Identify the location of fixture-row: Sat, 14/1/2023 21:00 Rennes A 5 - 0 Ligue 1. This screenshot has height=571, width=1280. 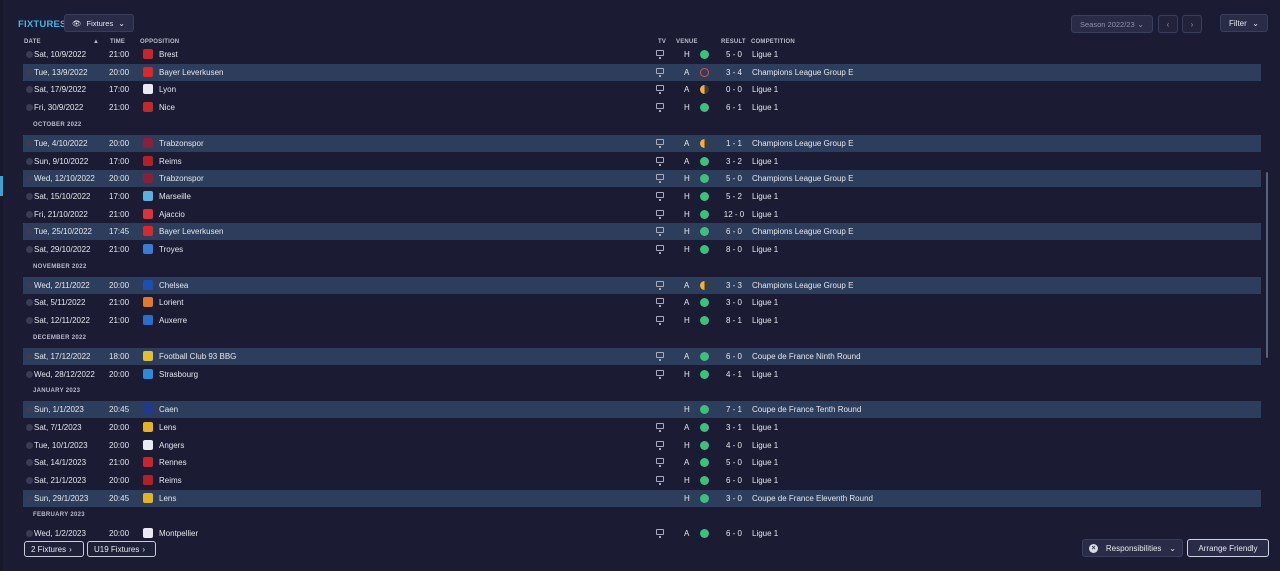
(642, 462).